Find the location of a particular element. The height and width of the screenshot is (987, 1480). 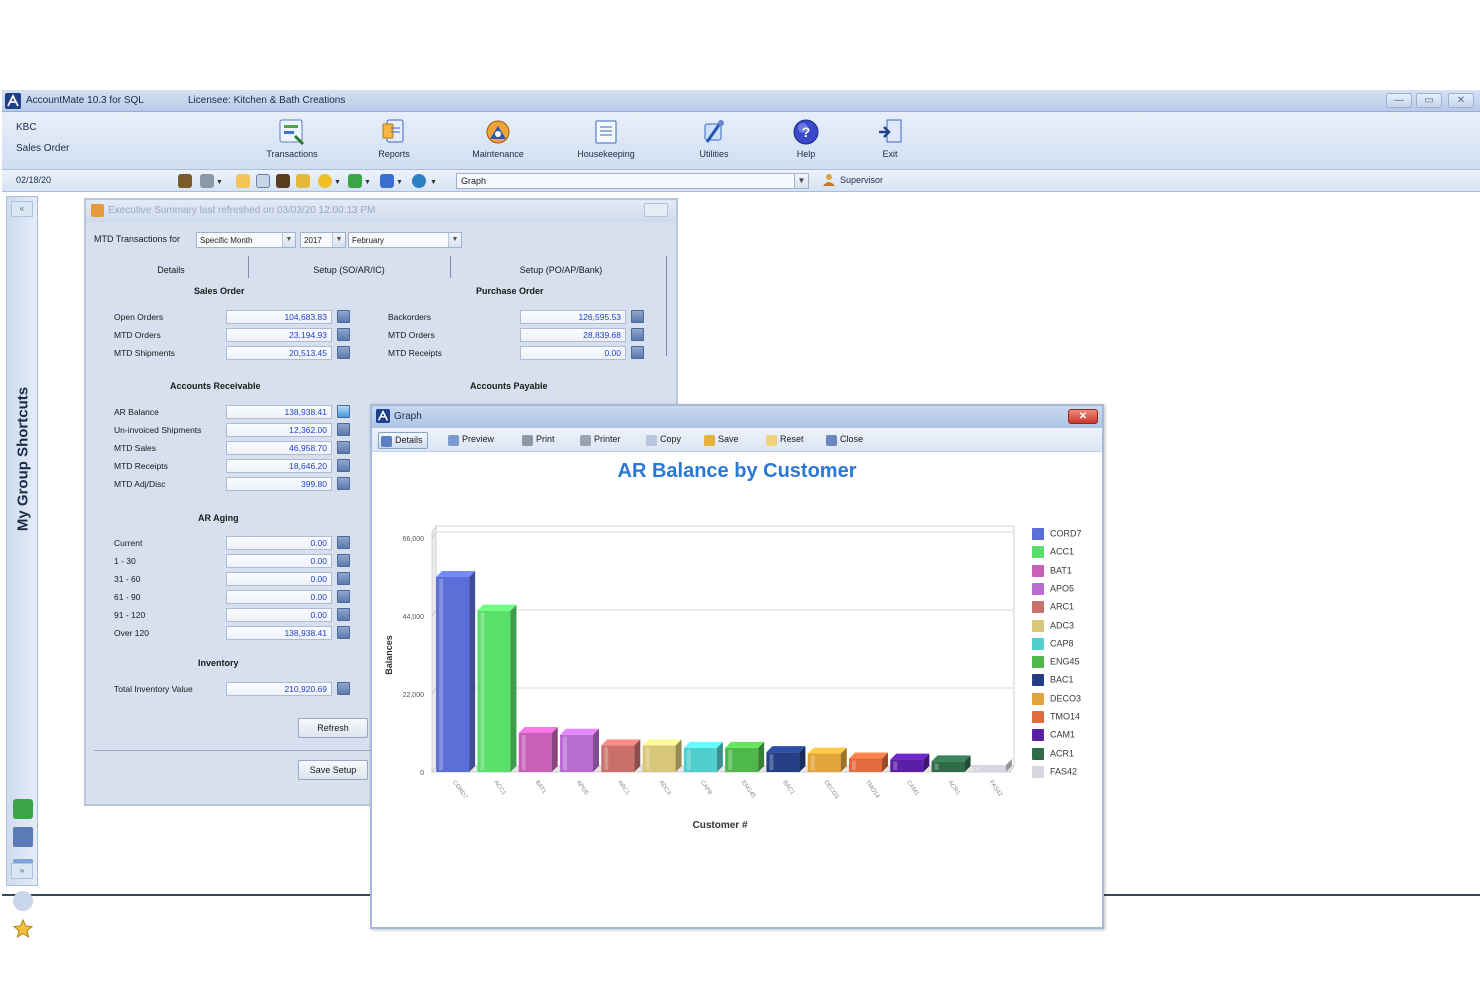

tab-divider is located at coordinates (666, 306).